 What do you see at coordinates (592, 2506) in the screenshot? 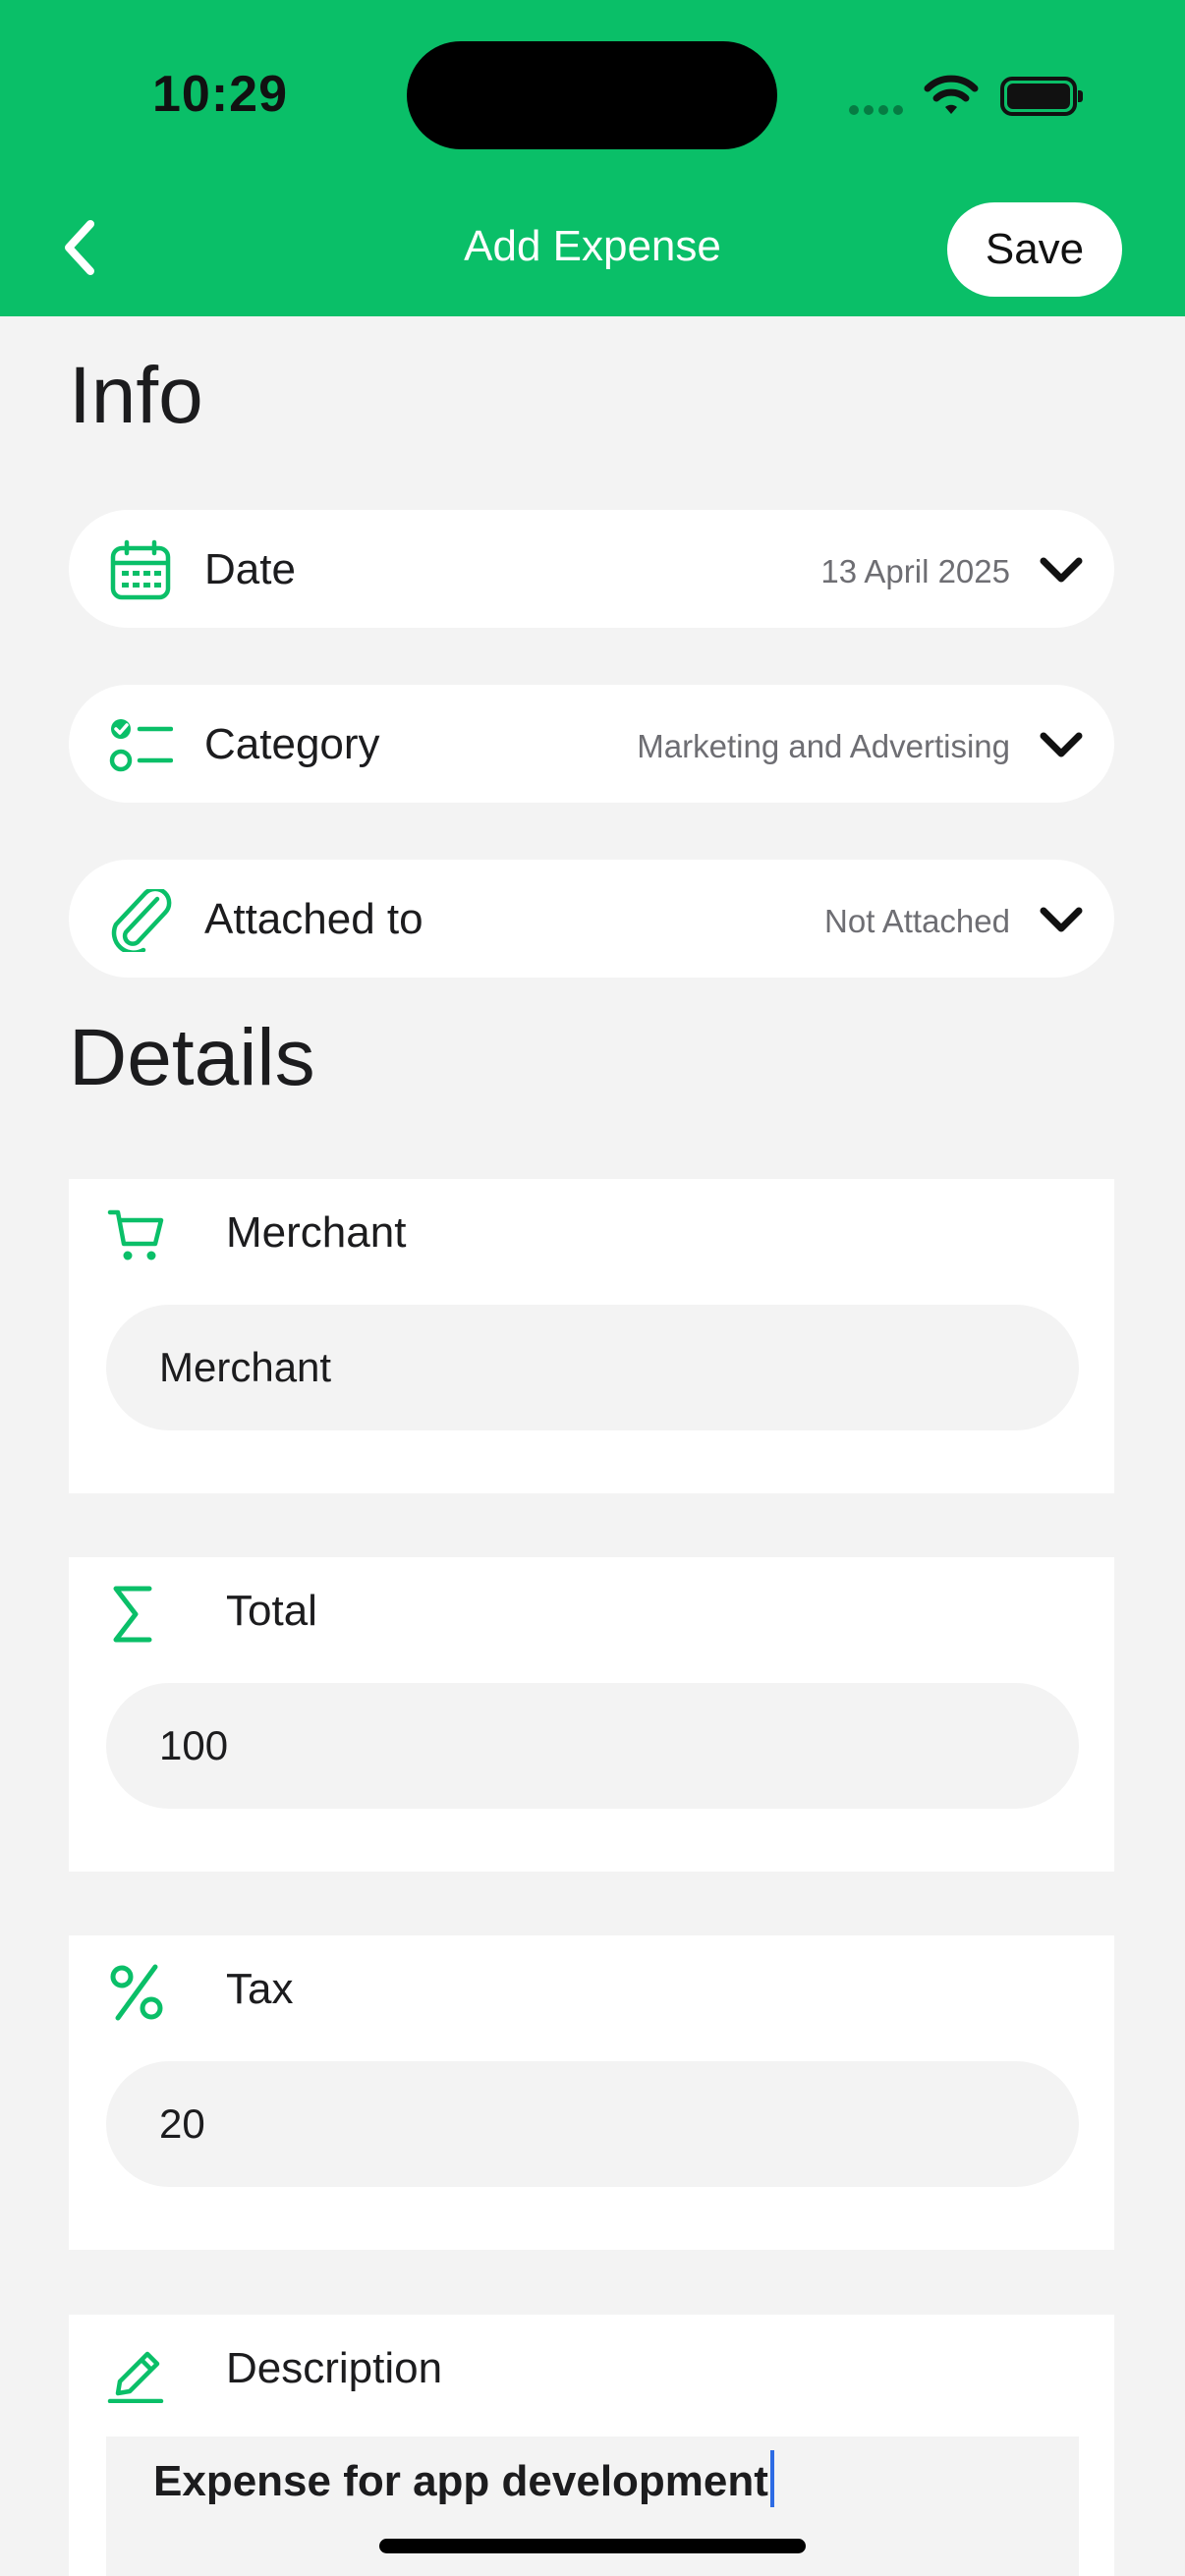
I see `description-textarea: Expense for app development` at bounding box center [592, 2506].